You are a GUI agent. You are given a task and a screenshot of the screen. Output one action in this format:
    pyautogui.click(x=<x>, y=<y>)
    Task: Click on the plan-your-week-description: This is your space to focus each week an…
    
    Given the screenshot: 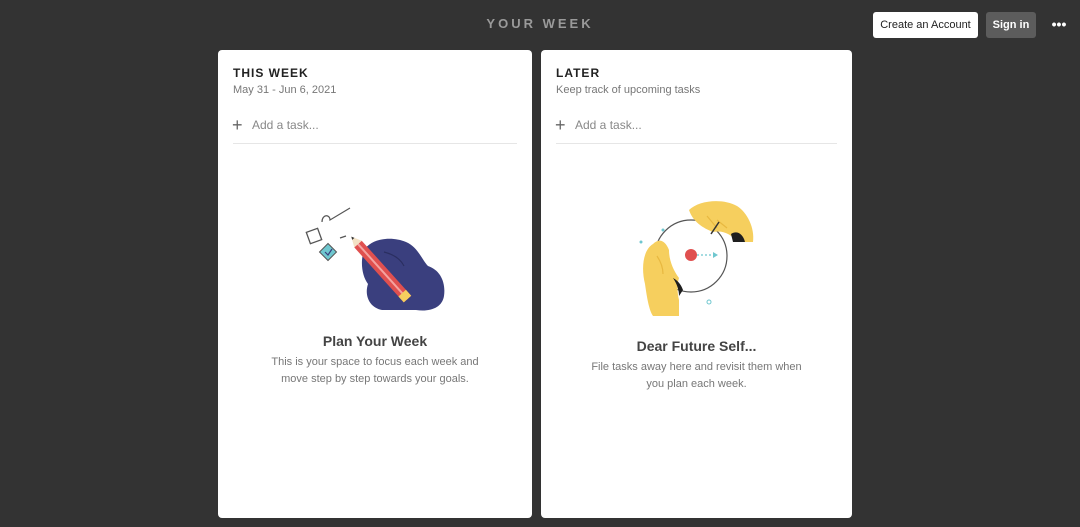 What is the action you would take?
    pyautogui.click(x=375, y=370)
    